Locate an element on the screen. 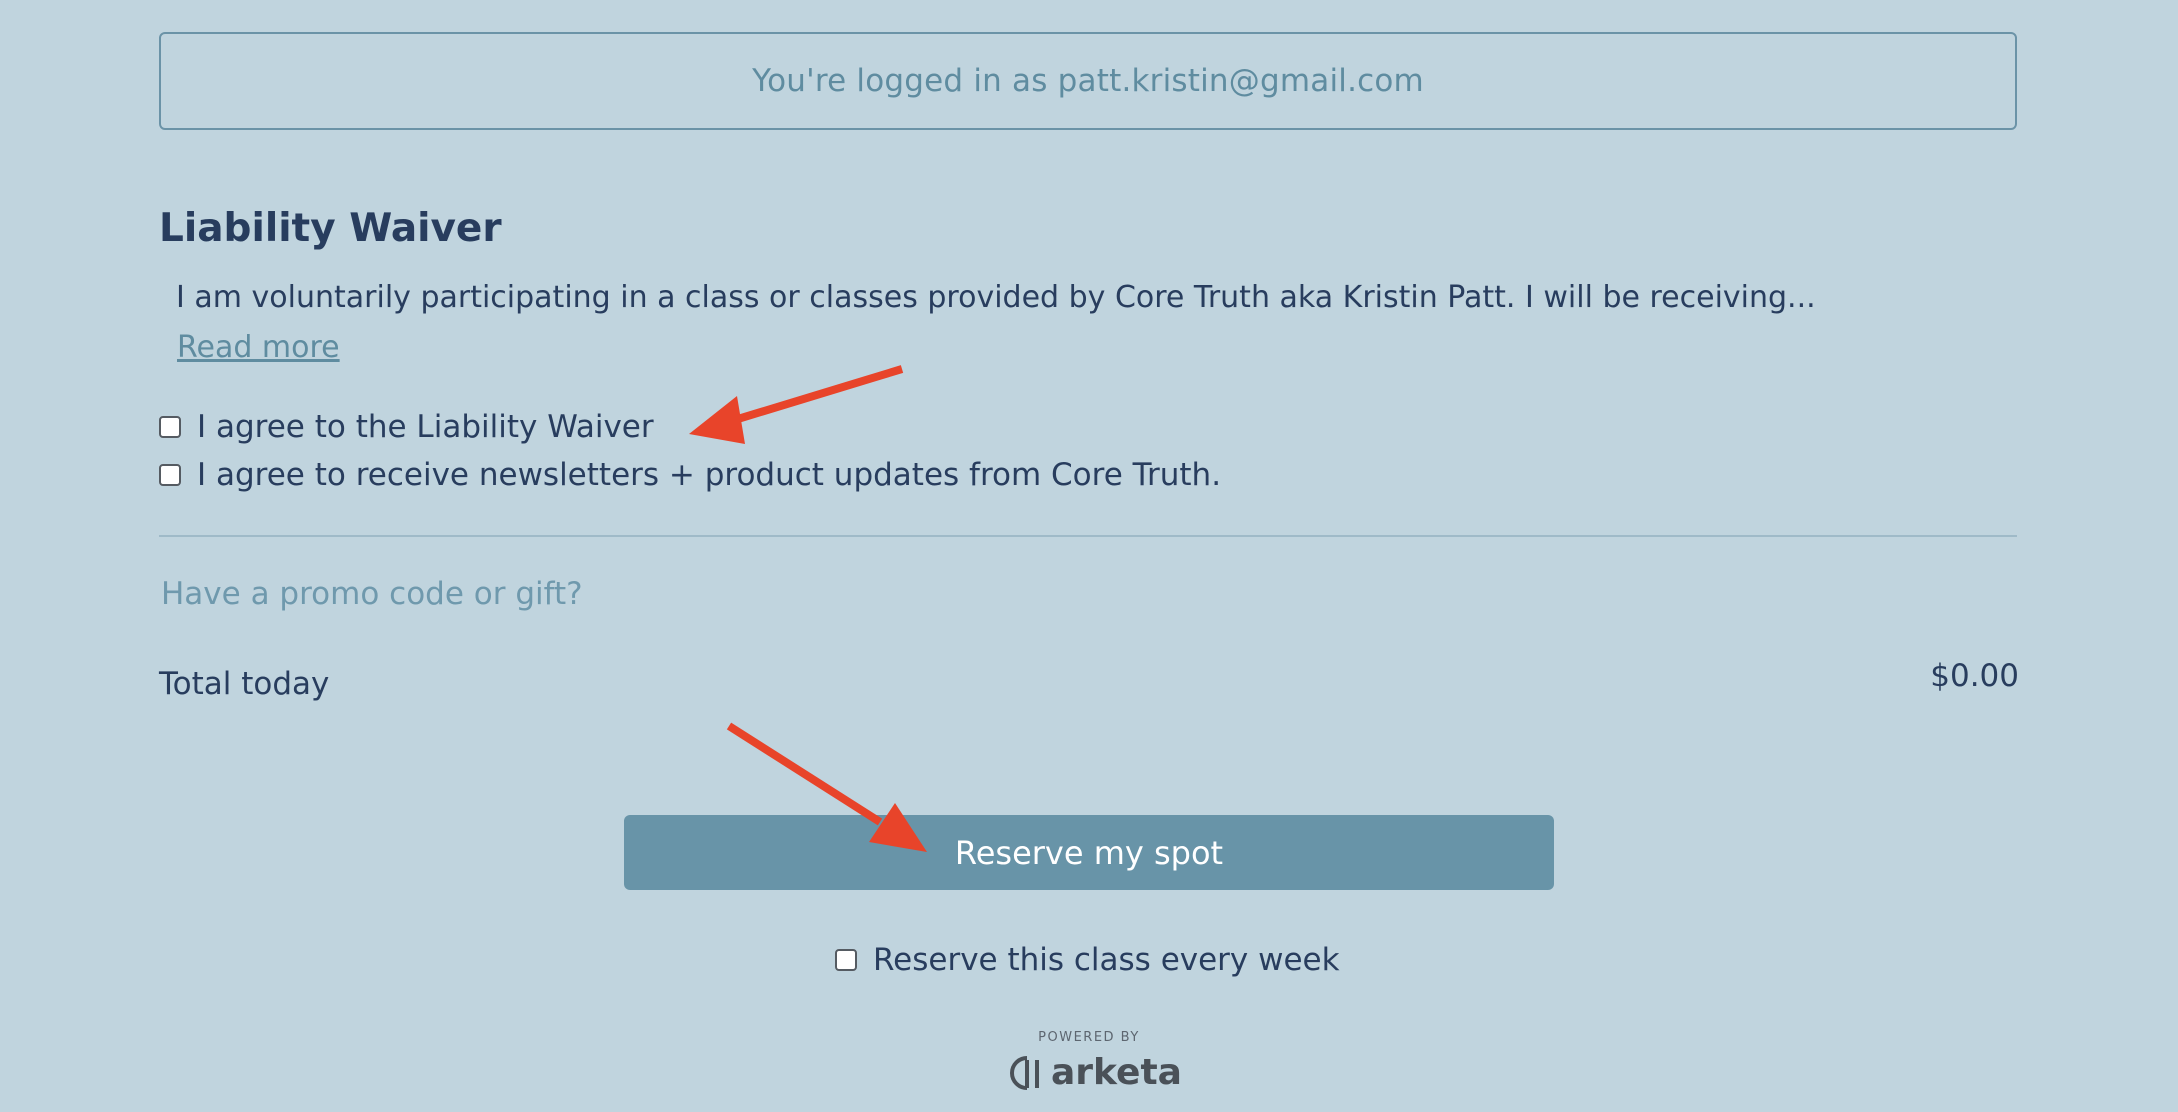  total-label: Total today is located at coordinates (244, 684).